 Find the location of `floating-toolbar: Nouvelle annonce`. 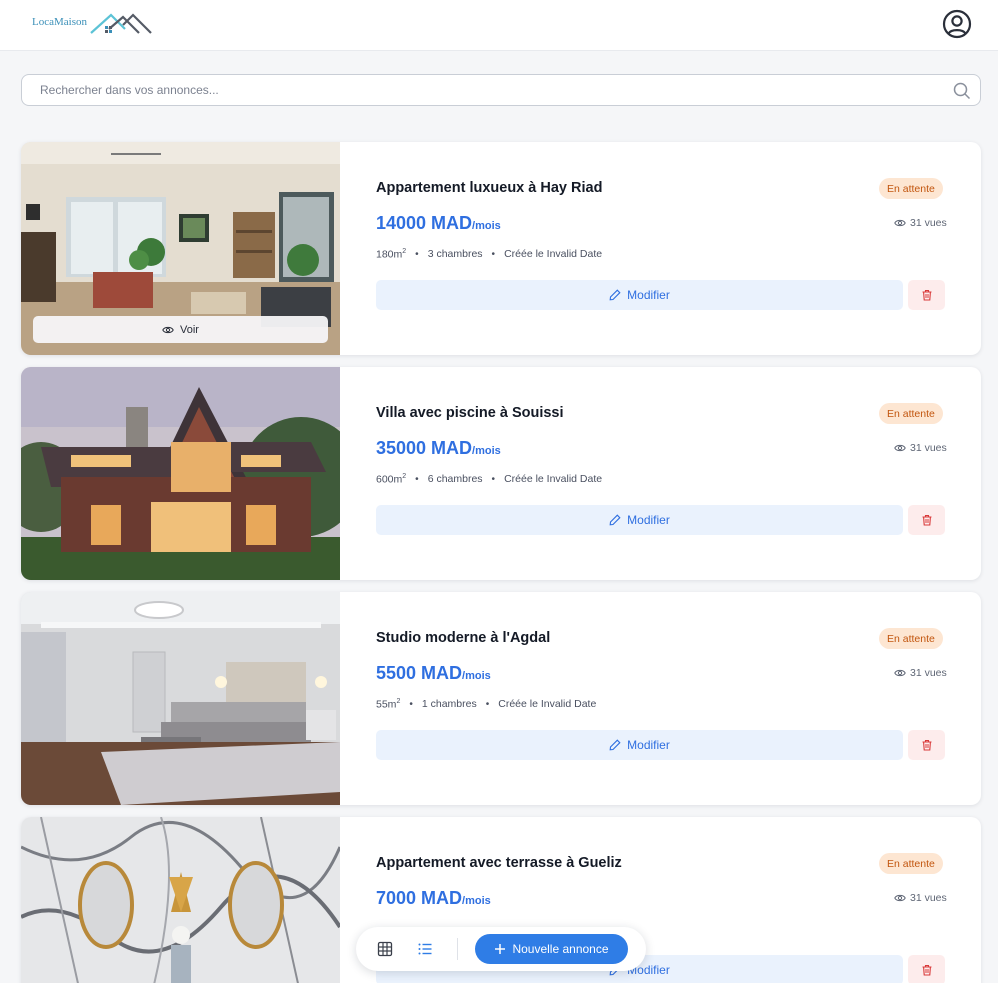

floating-toolbar: Nouvelle annonce is located at coordinates (501, 949).